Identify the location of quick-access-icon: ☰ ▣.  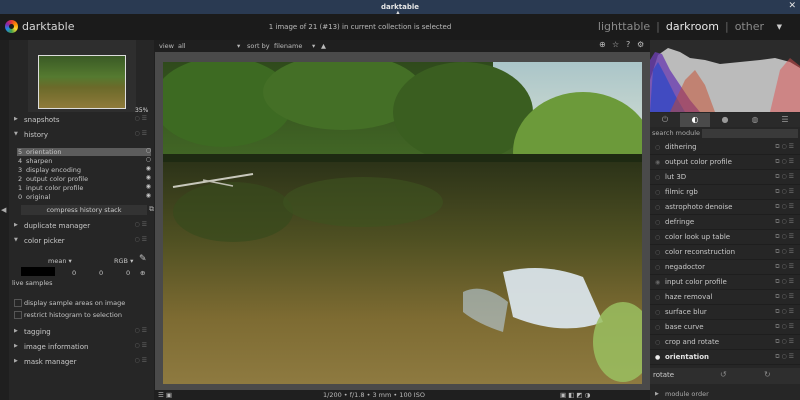
(165, 395).